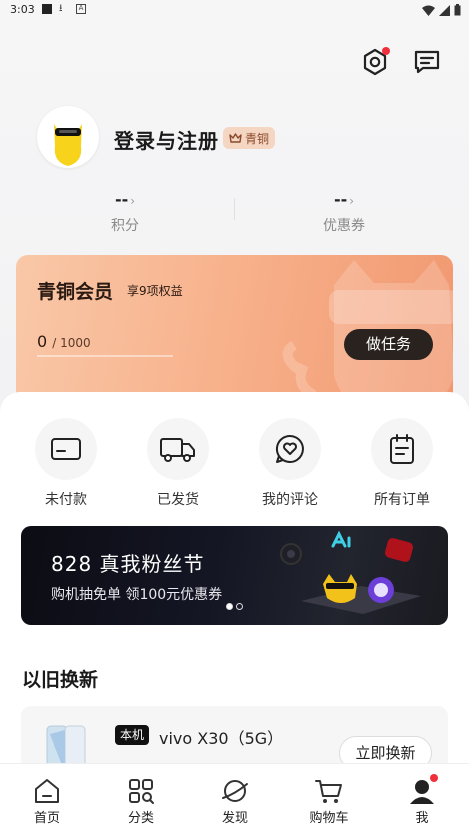 This screenshot has width=469, height=833. Describe the element at coordinates (457, 10) in the screenshot. I see `battery-icon` at that location.